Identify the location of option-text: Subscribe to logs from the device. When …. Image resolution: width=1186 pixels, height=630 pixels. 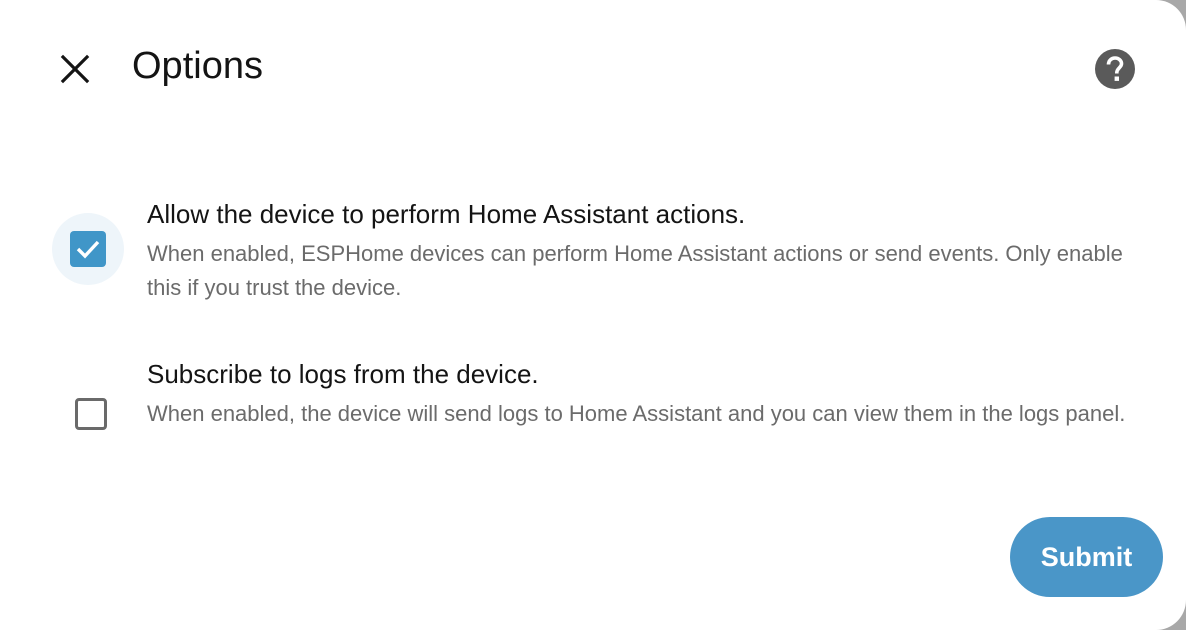
(647, 392).